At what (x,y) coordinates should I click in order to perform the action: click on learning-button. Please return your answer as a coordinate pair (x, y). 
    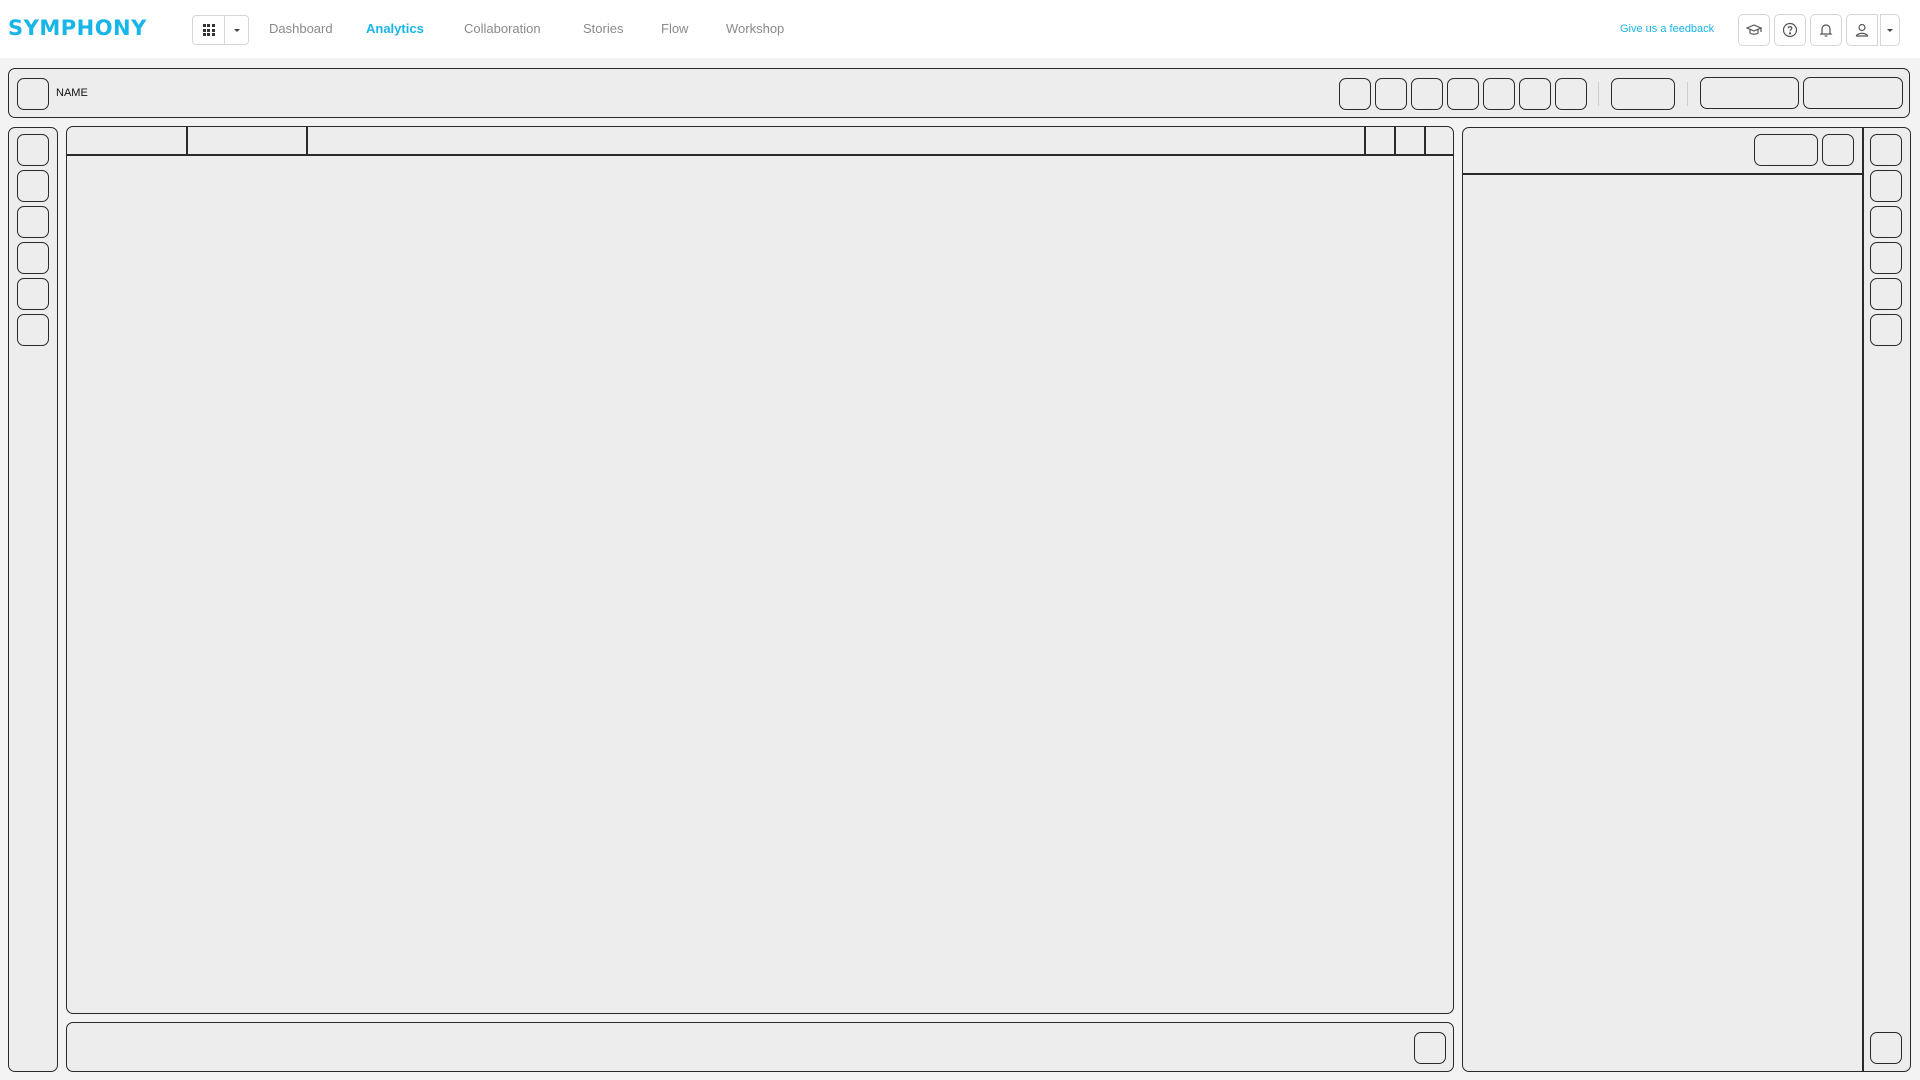
    Looking at the image, I should click on (1754, 30).